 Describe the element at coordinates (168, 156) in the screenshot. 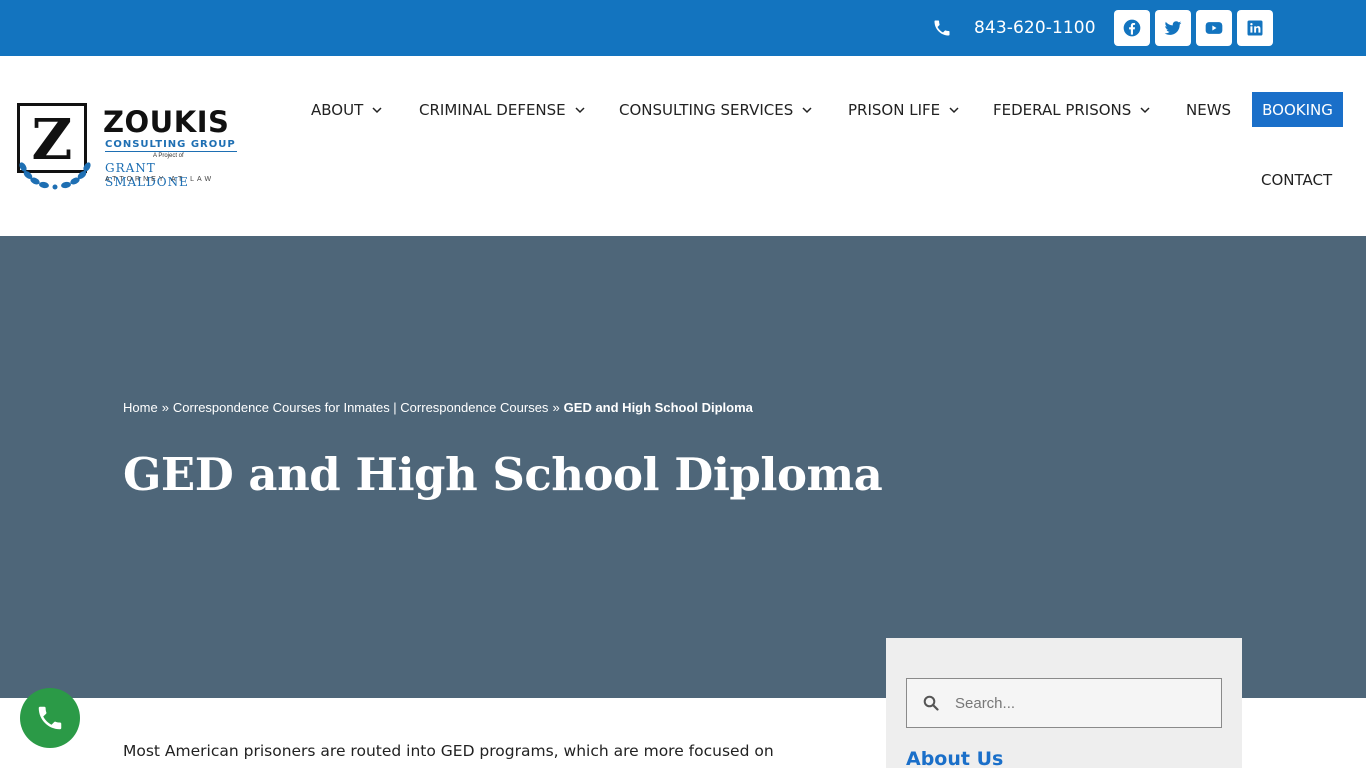

I see `logo-project-line: A Project of` at that location.